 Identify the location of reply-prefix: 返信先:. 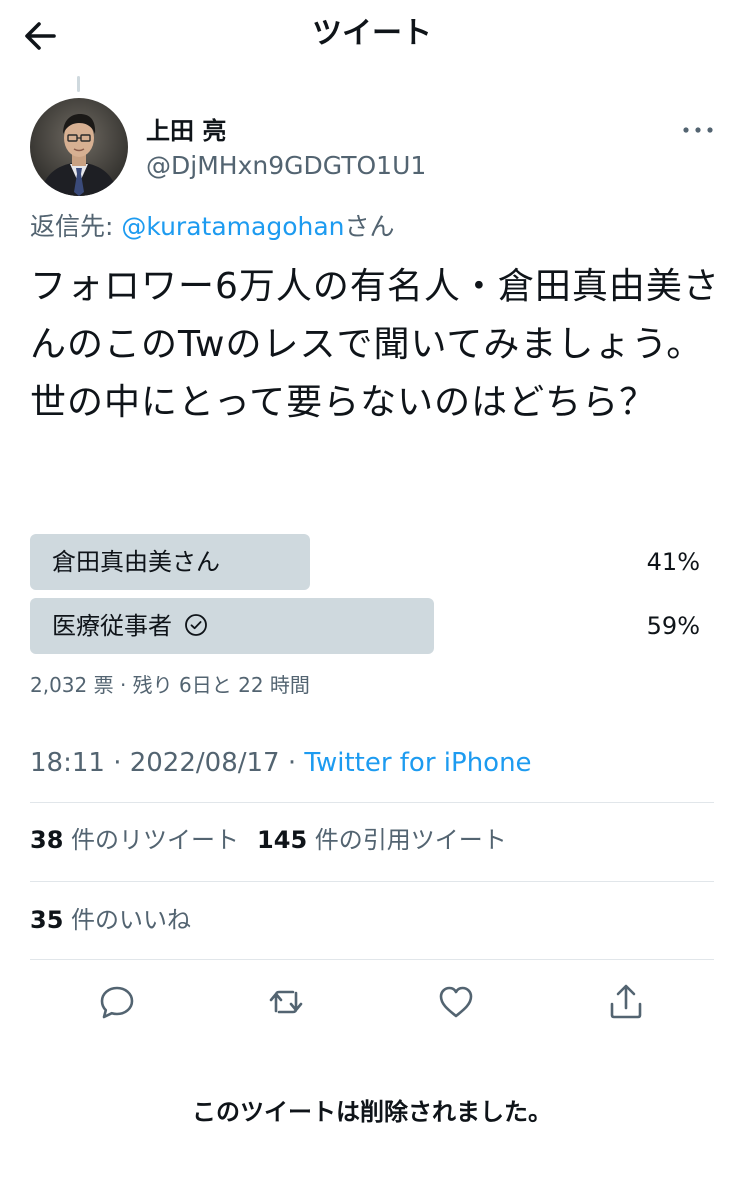
(76, 226).